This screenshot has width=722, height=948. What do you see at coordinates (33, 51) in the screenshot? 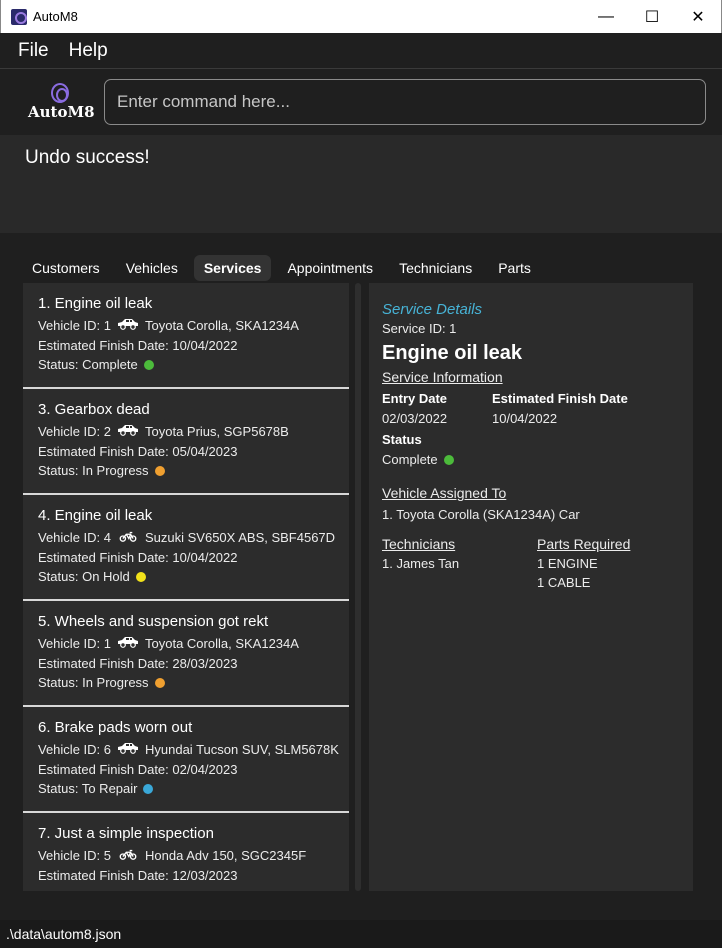
I see `menu-file: File` at bounding box center [33, 51].